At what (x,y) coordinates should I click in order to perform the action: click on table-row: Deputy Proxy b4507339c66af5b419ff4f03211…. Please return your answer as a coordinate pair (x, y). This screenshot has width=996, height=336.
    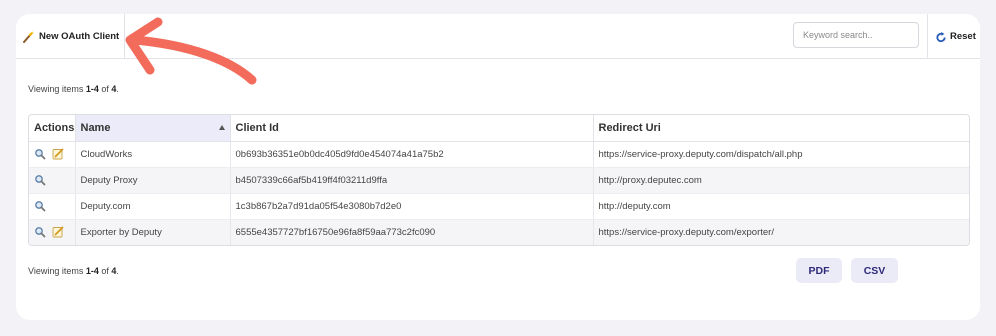
    Looking at the image, I should click on (499, 180).